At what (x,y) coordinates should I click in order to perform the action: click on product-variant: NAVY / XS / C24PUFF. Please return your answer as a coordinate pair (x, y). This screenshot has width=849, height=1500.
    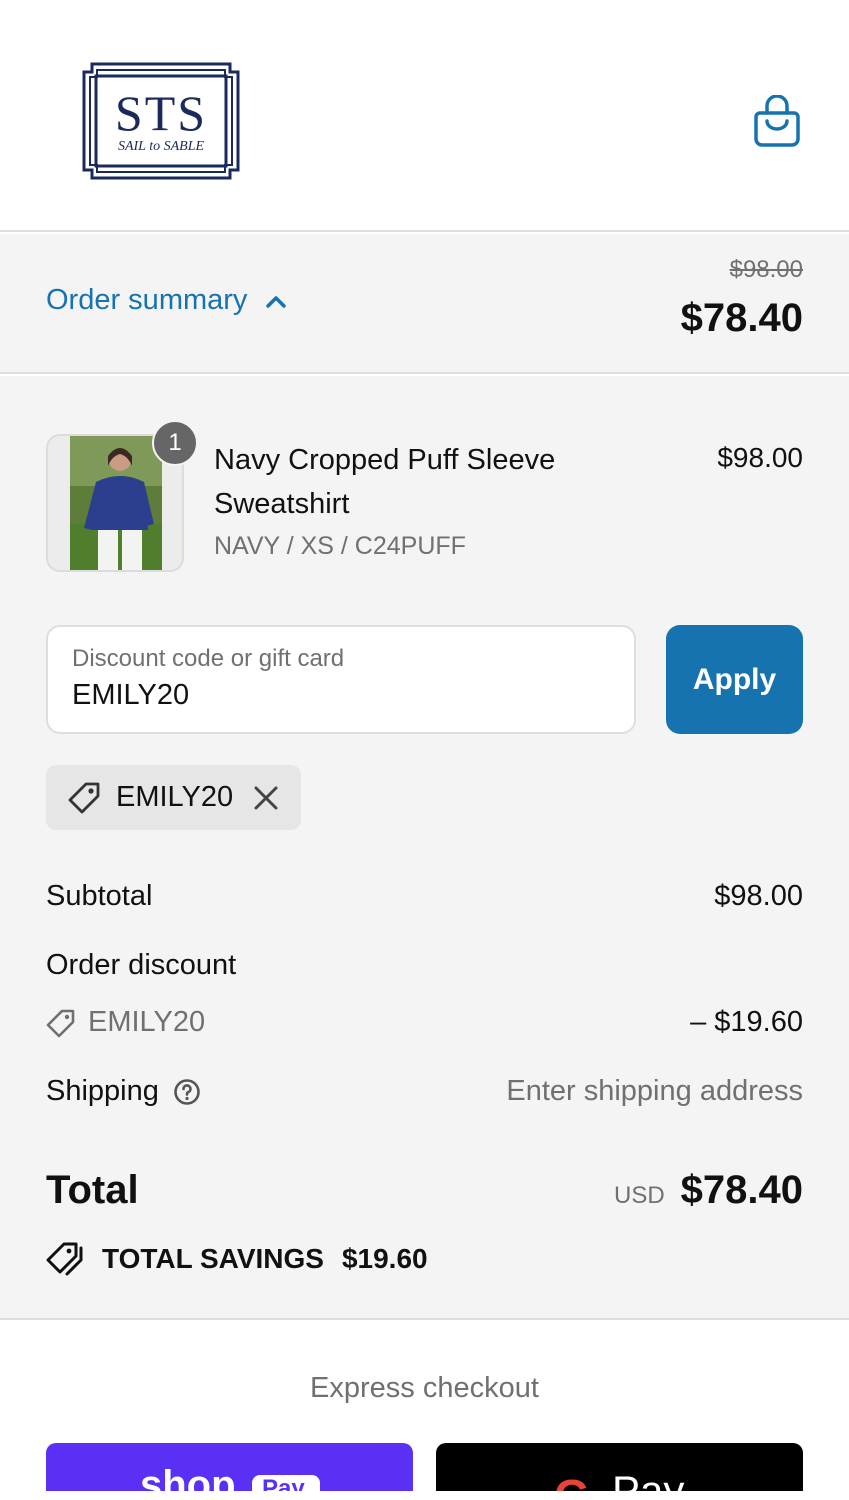
    Looking at the image, I should click on (340, 546).